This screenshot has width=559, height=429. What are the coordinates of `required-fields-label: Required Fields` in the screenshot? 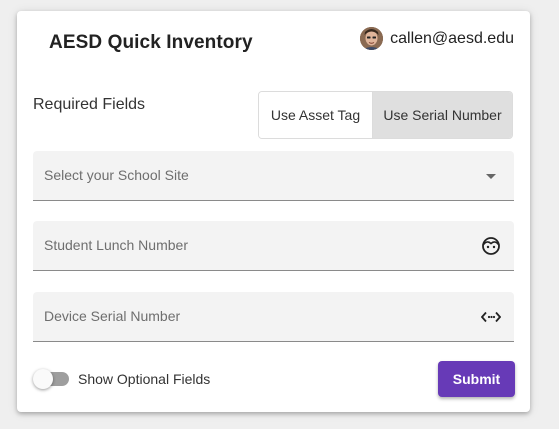 It's located at (89, 104).